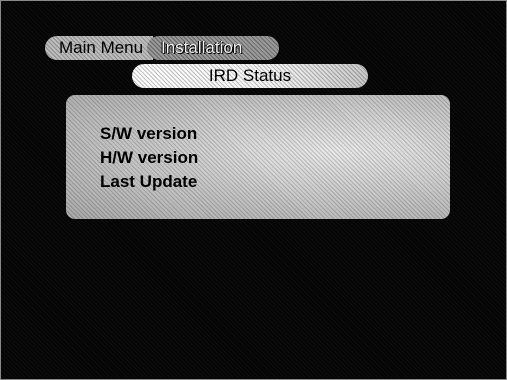 The height and width of the screenshot is (380, 507). What do you see at coordinates (202, 47) in the screenshot?
I see `breadcrumb-installation-label: Installation` at bounding box center [202, 47].